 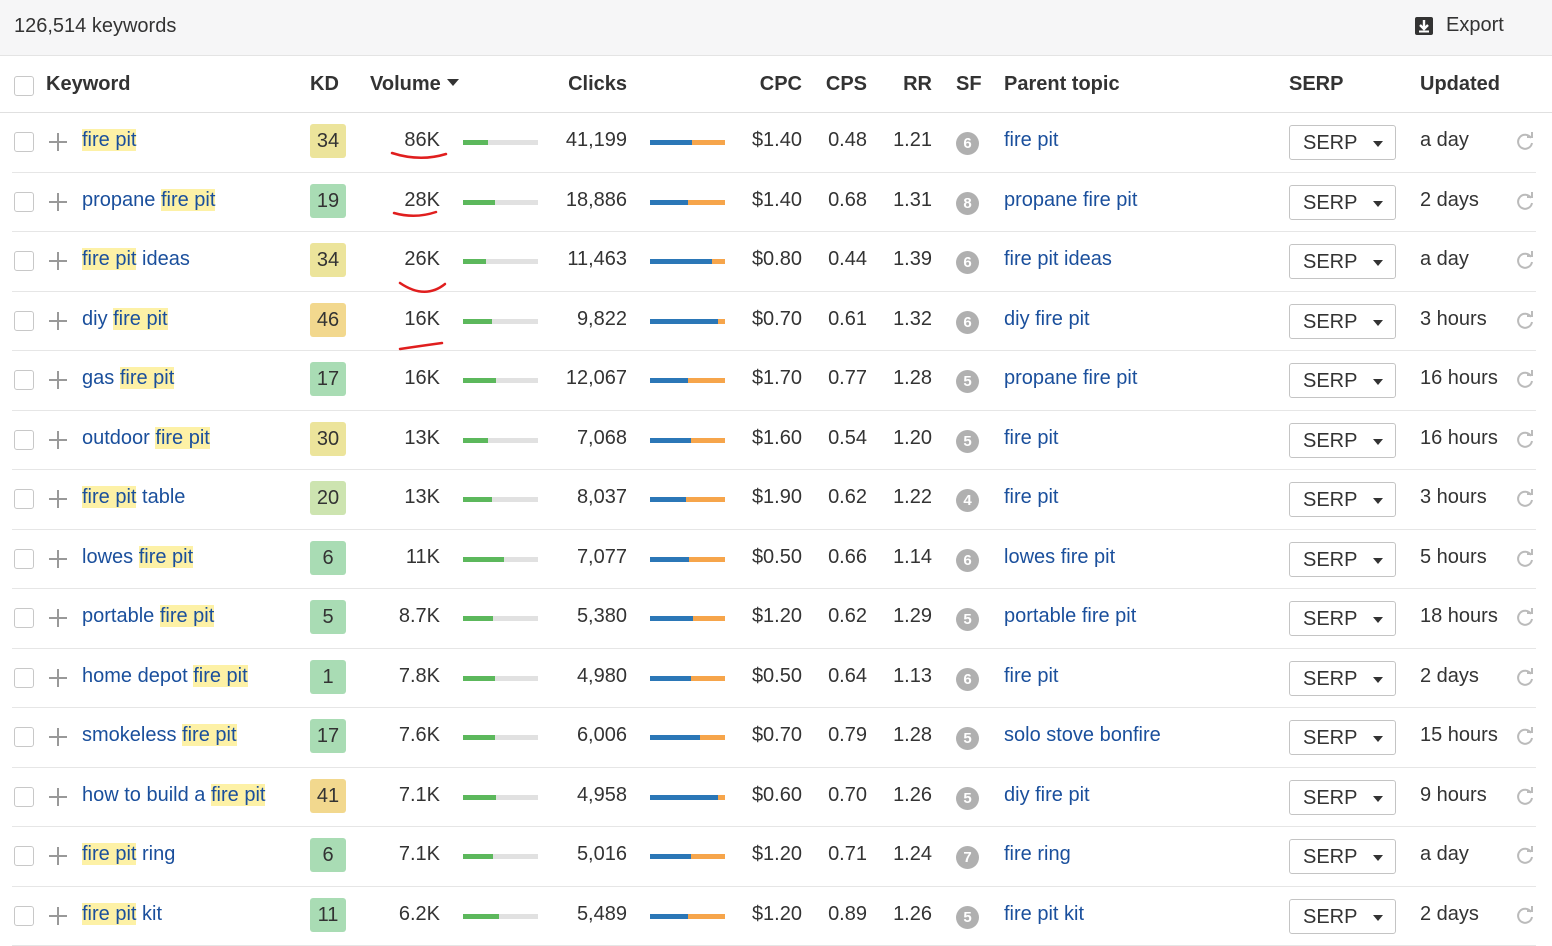 I want to click on column-header-cpc: CPC, so click(x=766, y=84).